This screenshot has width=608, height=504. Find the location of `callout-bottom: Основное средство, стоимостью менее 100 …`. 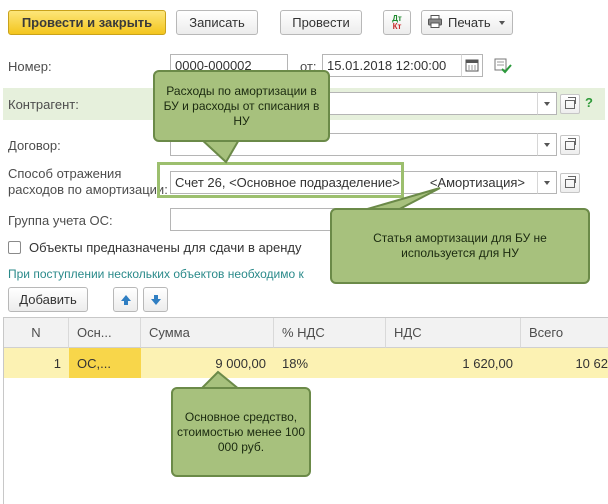

callout-bottom: Основное средство, стоимостью менее 100 … is located at coordinates (241, 432).